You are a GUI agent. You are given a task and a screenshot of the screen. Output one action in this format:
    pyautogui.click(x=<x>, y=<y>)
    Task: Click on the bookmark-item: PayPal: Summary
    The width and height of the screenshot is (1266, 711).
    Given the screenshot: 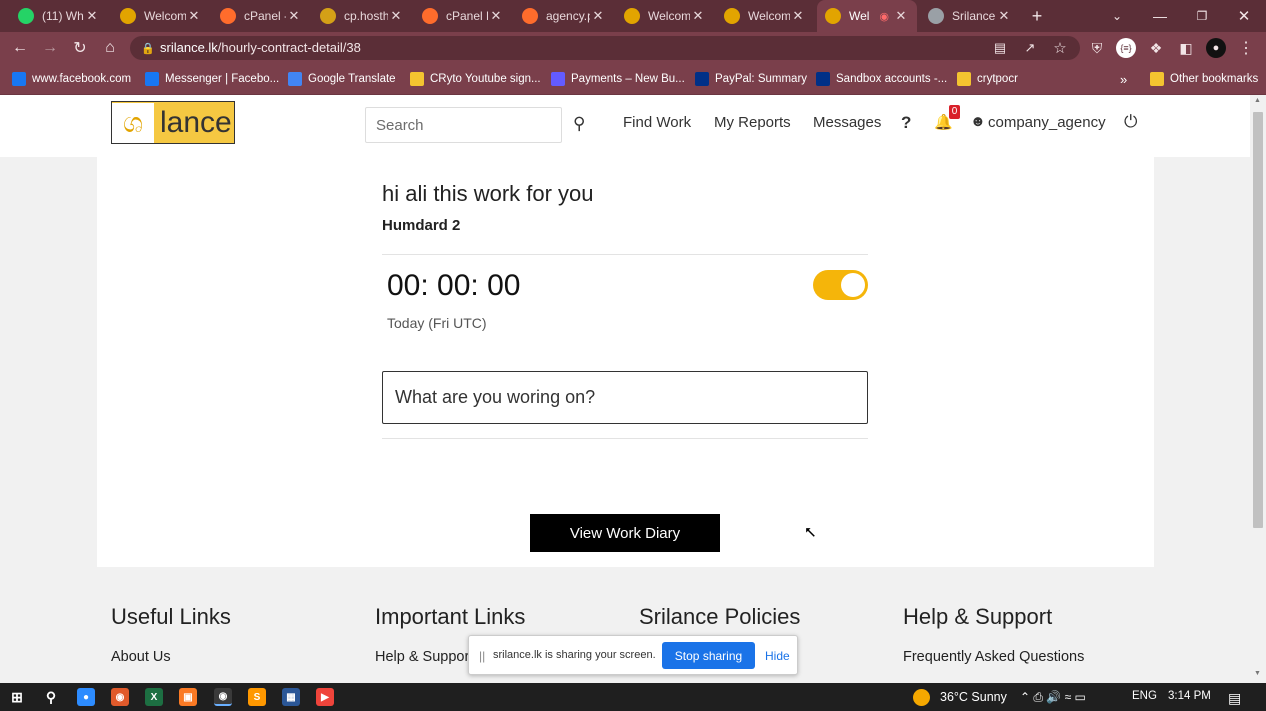 What is the action you would take?
    pyautogui.click(x=751, y=79)
    